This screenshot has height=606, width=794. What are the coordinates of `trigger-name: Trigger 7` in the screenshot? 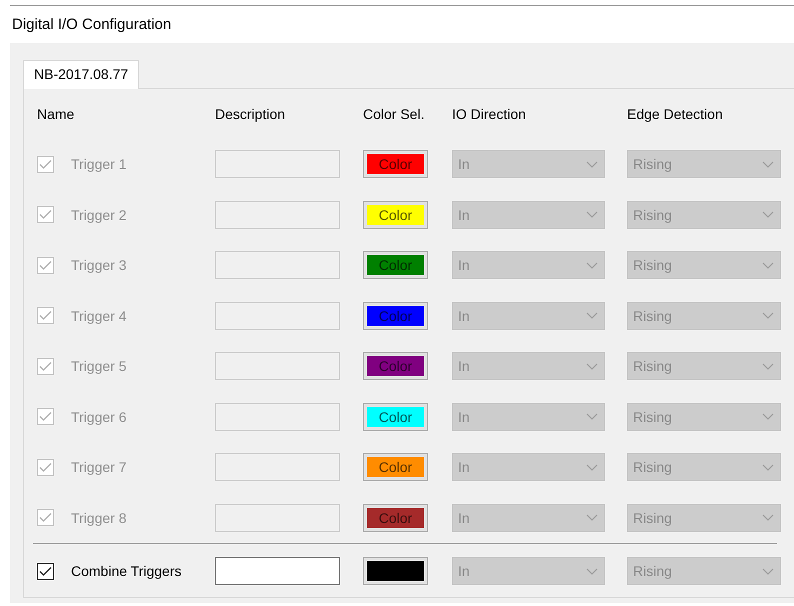 It's located at (99, 467).